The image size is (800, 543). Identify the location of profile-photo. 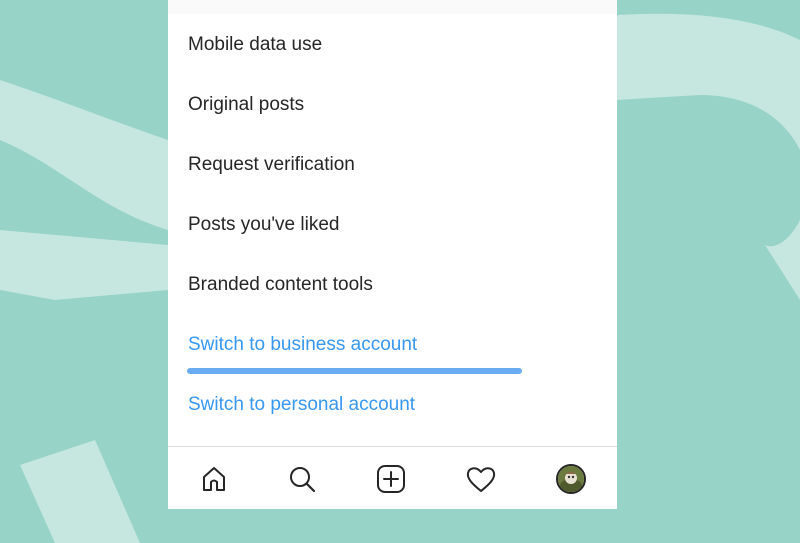
(571, 479).